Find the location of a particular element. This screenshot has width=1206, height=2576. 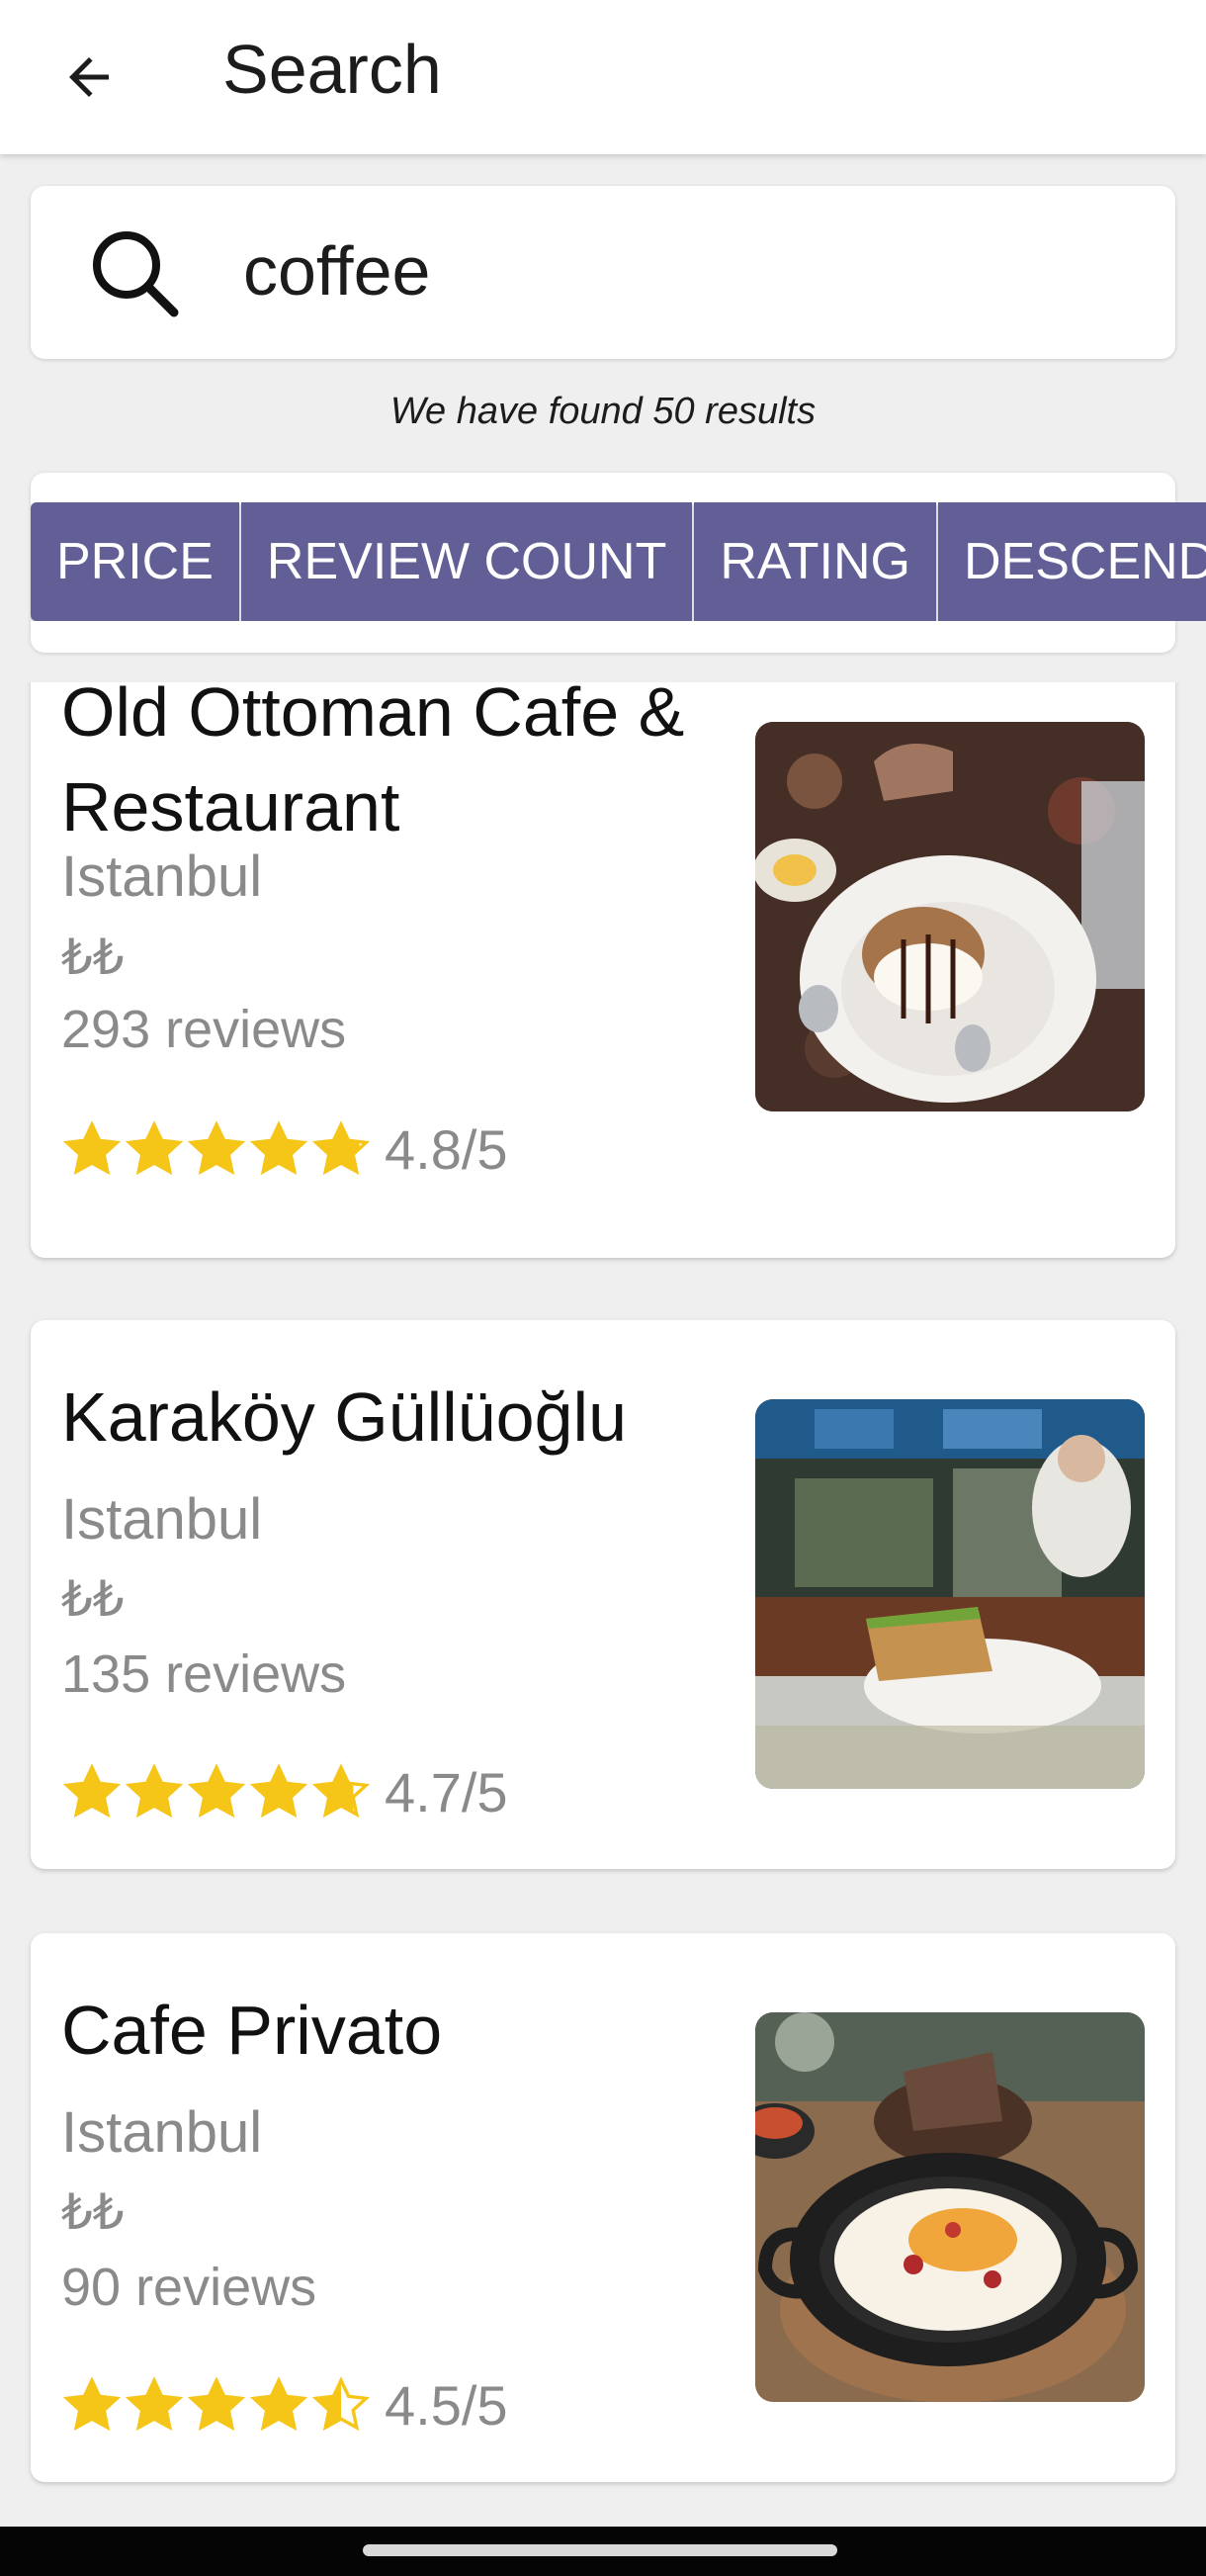

arrow-left-icon is located at coordinates (89, 77).